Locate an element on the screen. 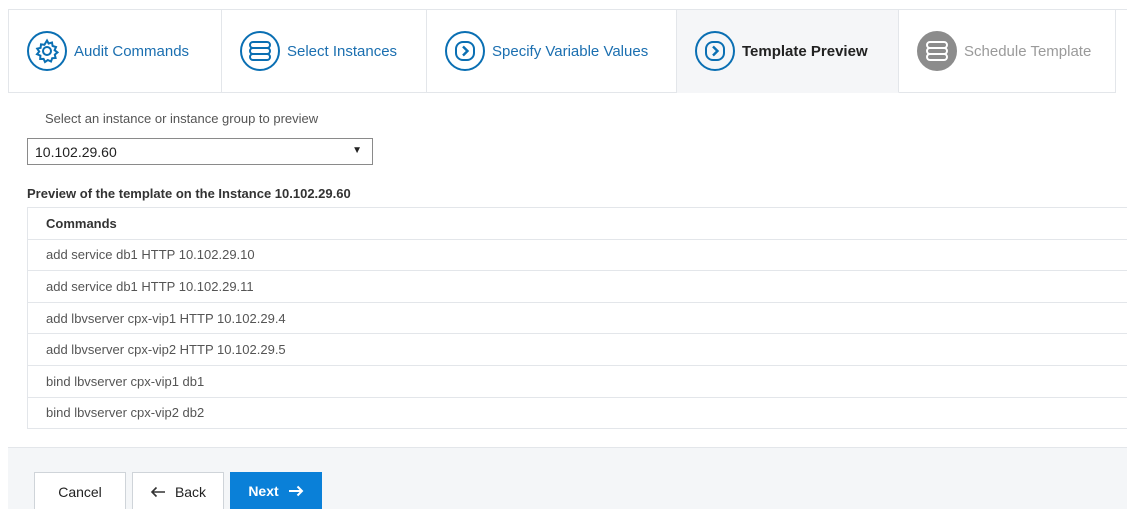  back-button-label: Back is located at coordinates (190, 491).